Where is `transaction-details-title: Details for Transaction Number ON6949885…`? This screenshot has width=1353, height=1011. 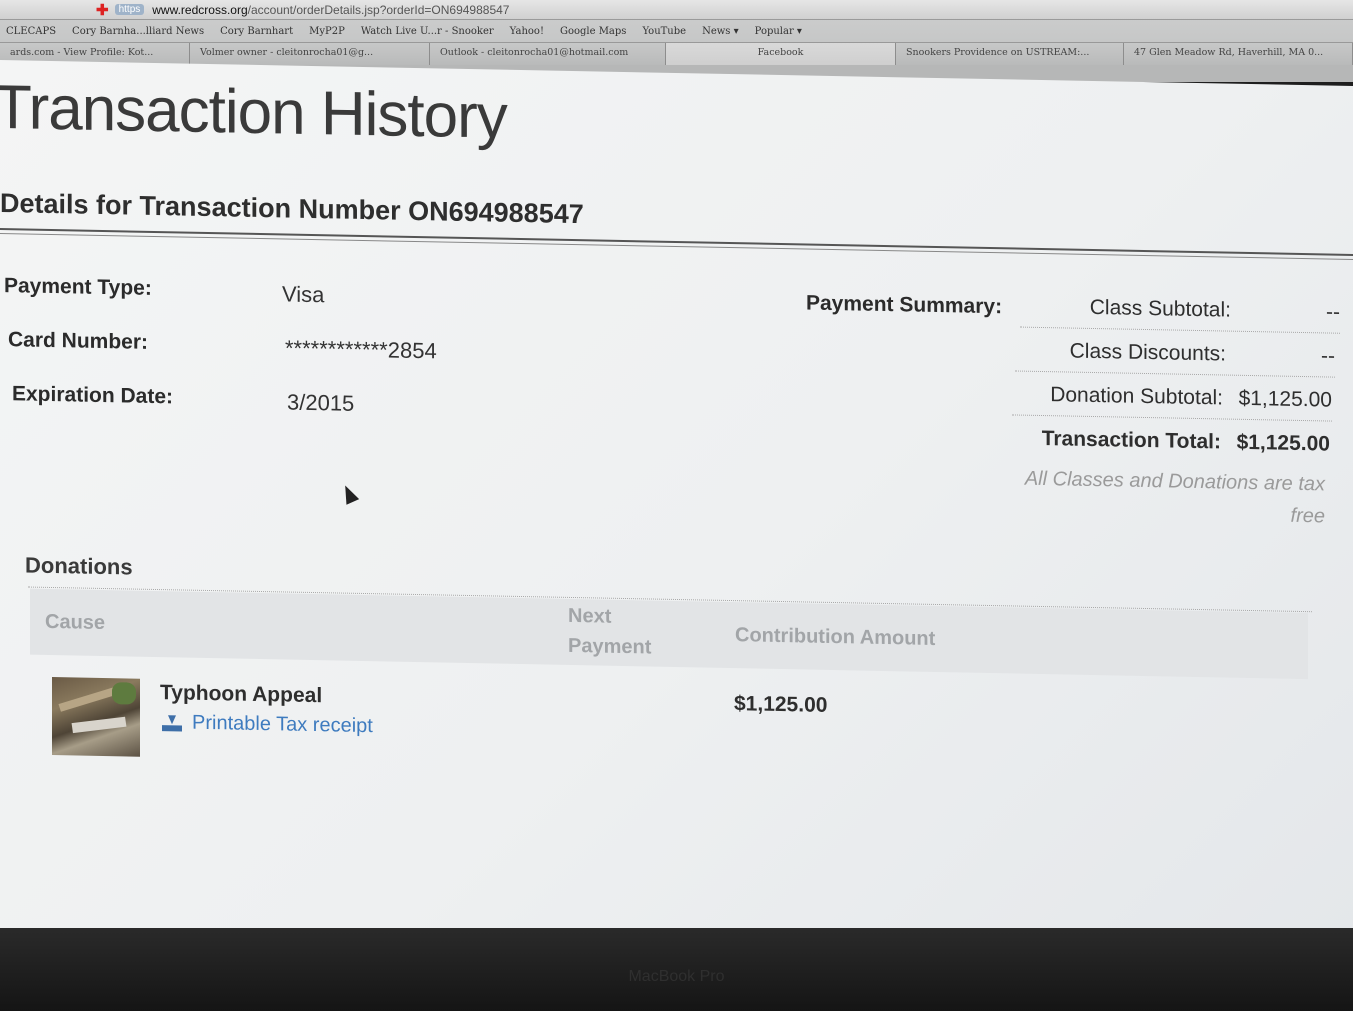
transaction-details-title: Details for Transaction Number ON6949885… is located at coordinates (292, 209).